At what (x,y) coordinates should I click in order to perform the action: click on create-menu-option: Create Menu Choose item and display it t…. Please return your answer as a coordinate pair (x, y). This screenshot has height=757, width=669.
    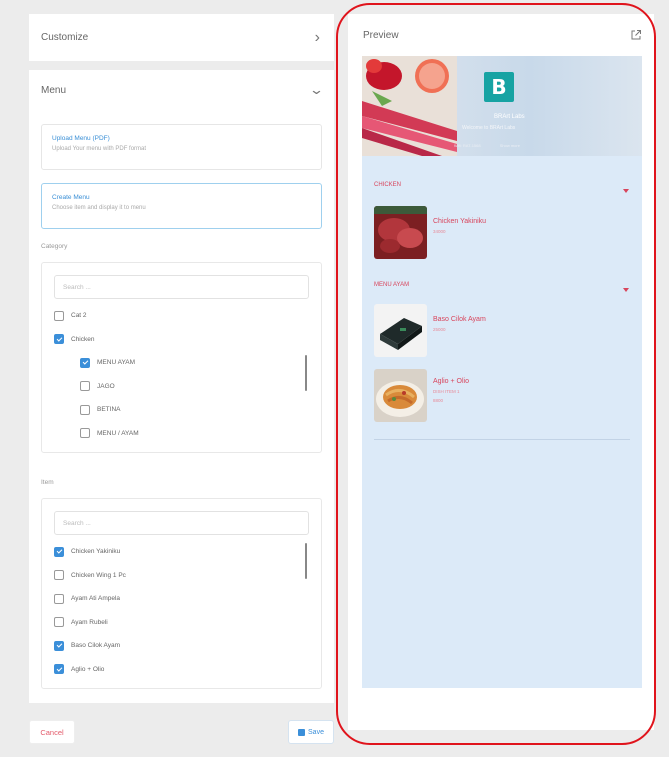
    Looking at the image, I should click on (181, 206).